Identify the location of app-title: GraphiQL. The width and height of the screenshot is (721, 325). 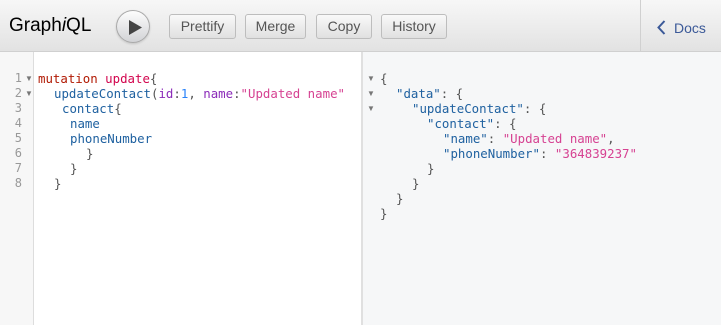
(50, 25).